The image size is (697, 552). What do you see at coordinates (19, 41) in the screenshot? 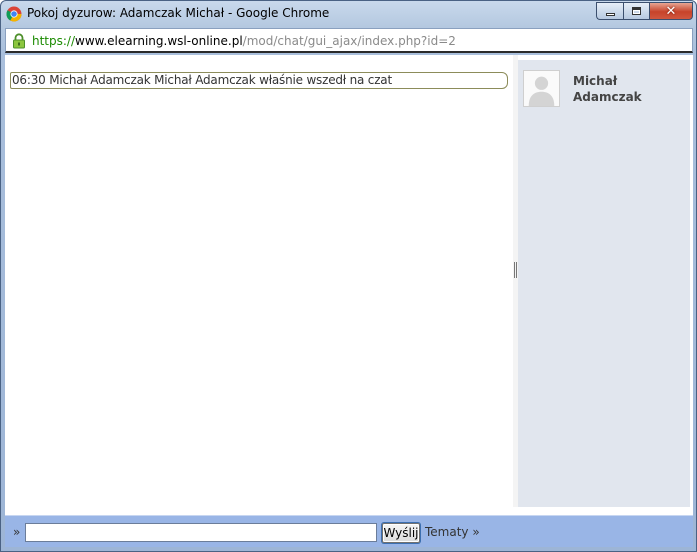
I see `lock-icon` at bounding box center [19, 41].